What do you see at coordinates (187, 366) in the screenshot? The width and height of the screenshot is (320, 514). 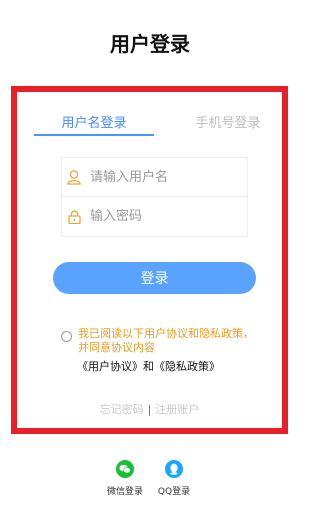 I see `privacy-policy-link: 《隐私政策》` at bounding box center [187, 366].